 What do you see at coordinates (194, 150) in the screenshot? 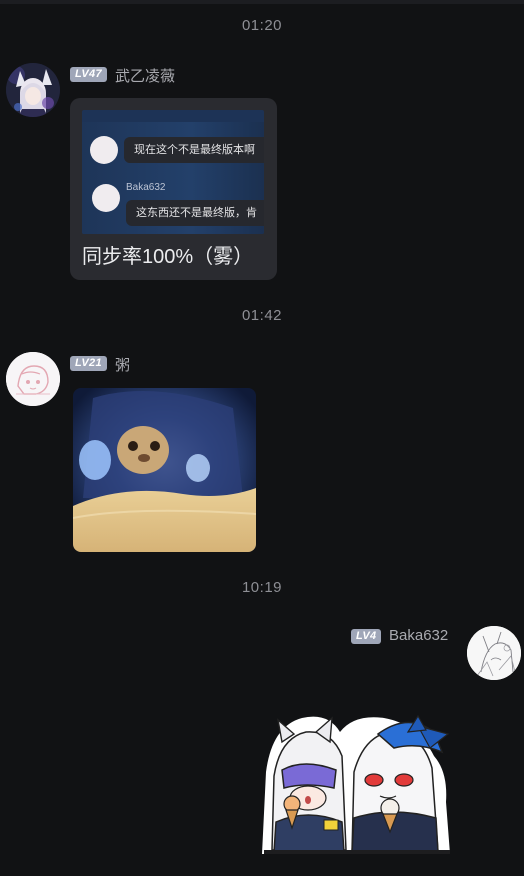
I see `quoted-message: 现在这个不是最终版本啊` at bounding box center [194, 150].